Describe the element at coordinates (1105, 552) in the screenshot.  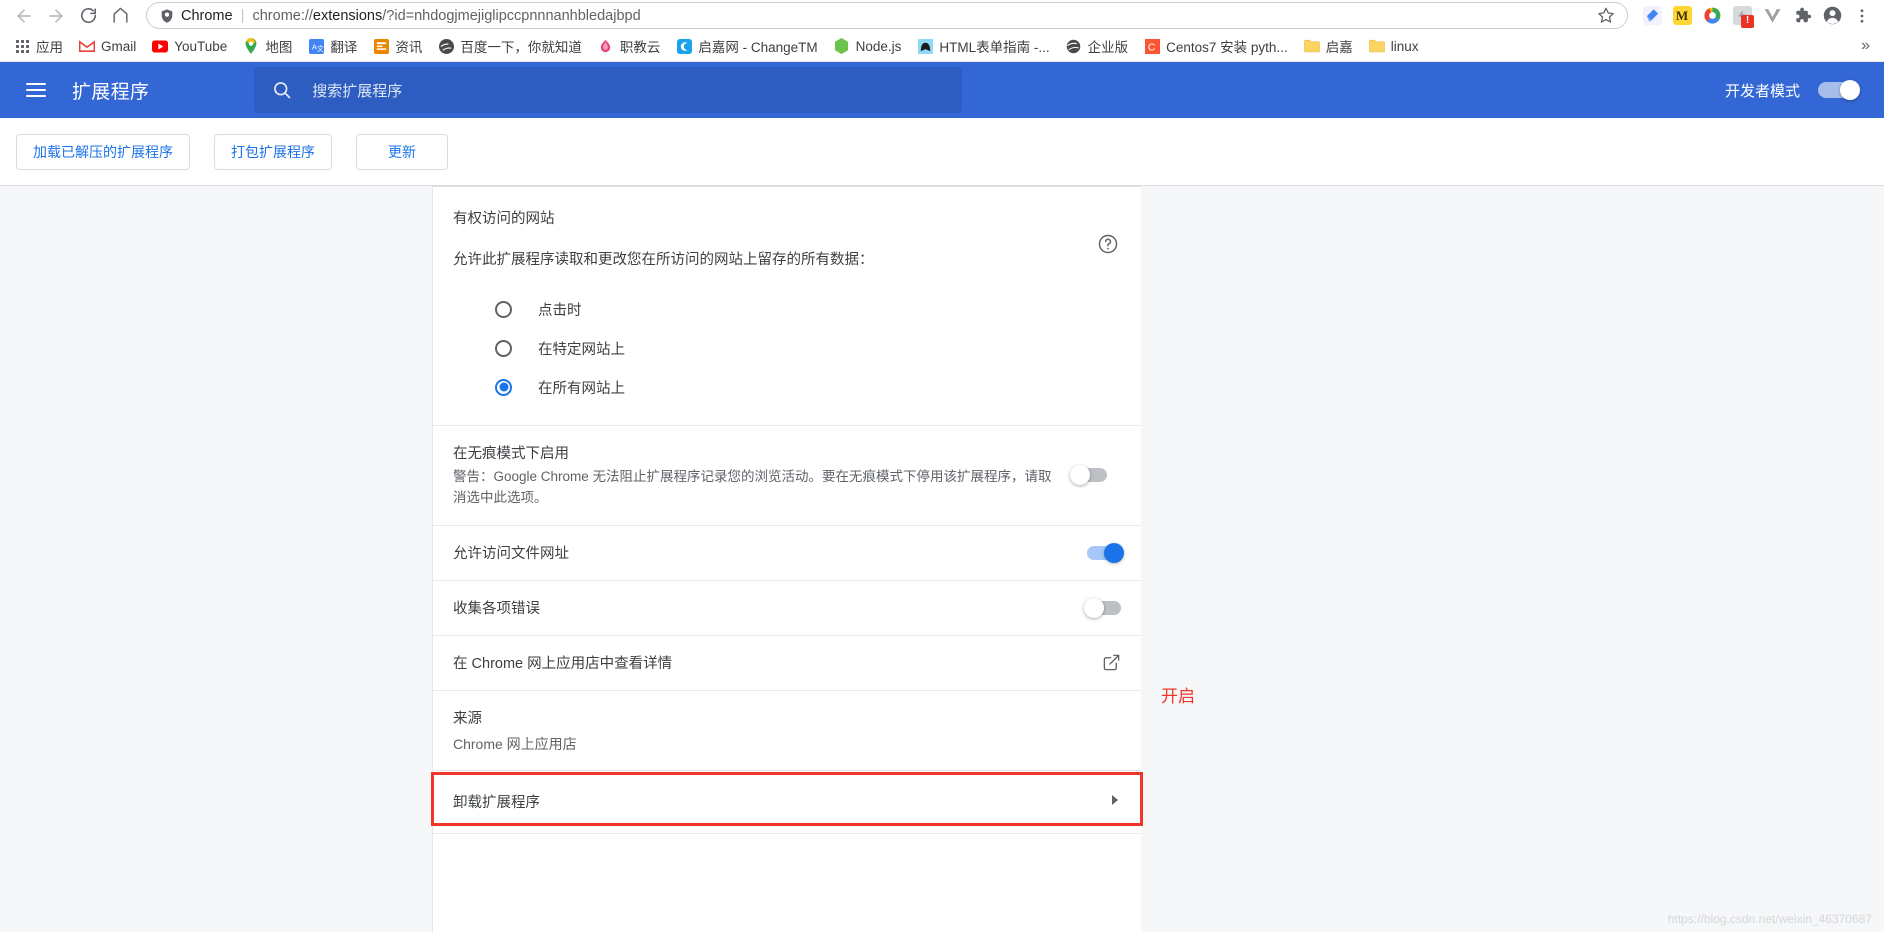
I see `file-urls-toggle` at that location.